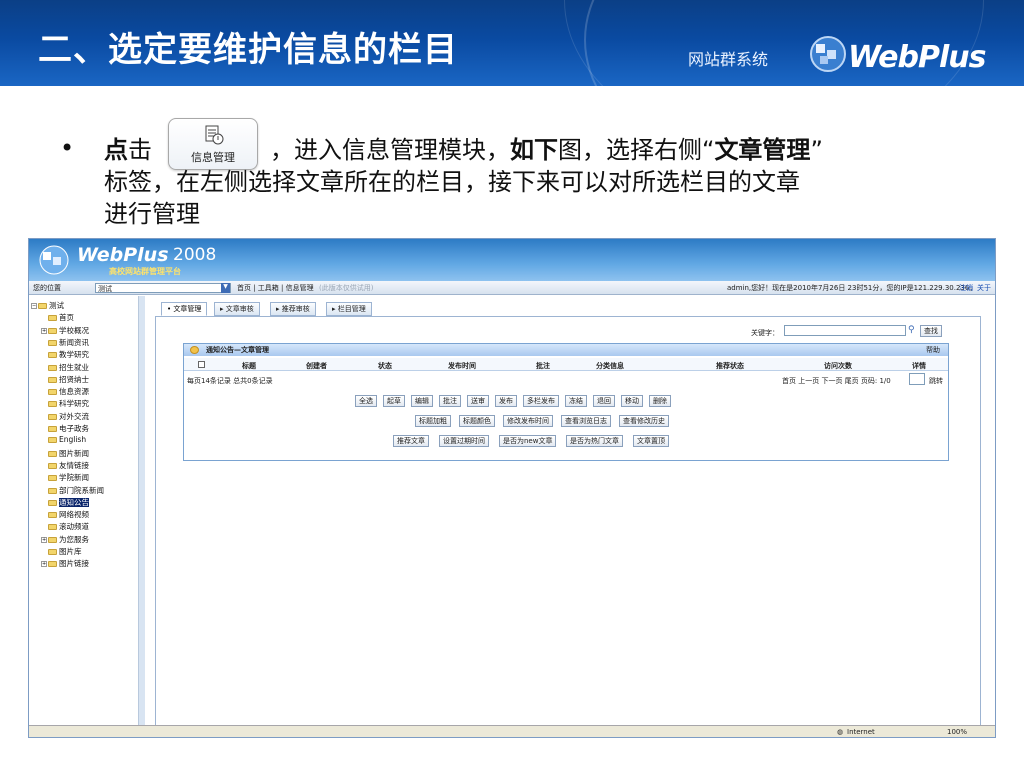 Image resolution: width=1024 pixels, height=768 pixels. What do you see at coordinates (730, 366) in the screenshot?
I see `grid-column-header: 推荐状态` at bounding box center [730, 366].